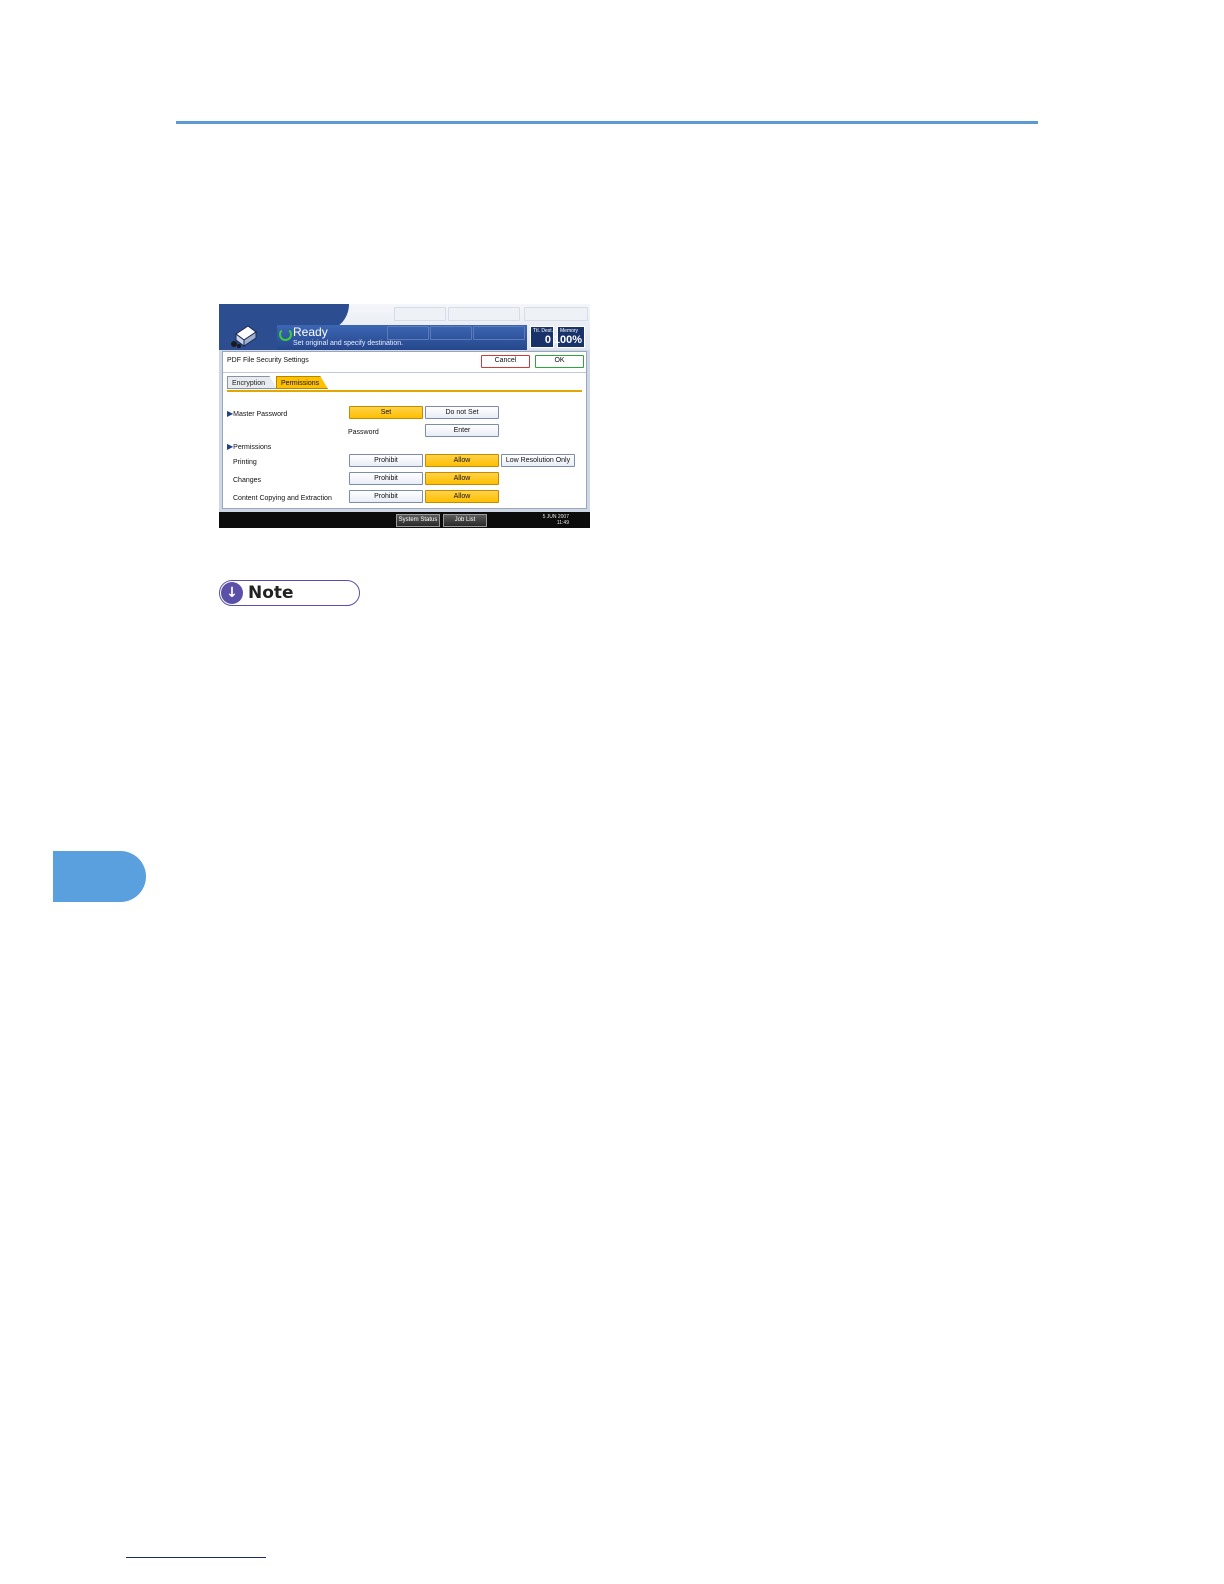 The image size is (1224, 1584). Describe the element at coordinates (567, 340) in the screenshot. I see `counter-value: 100%` at that location.